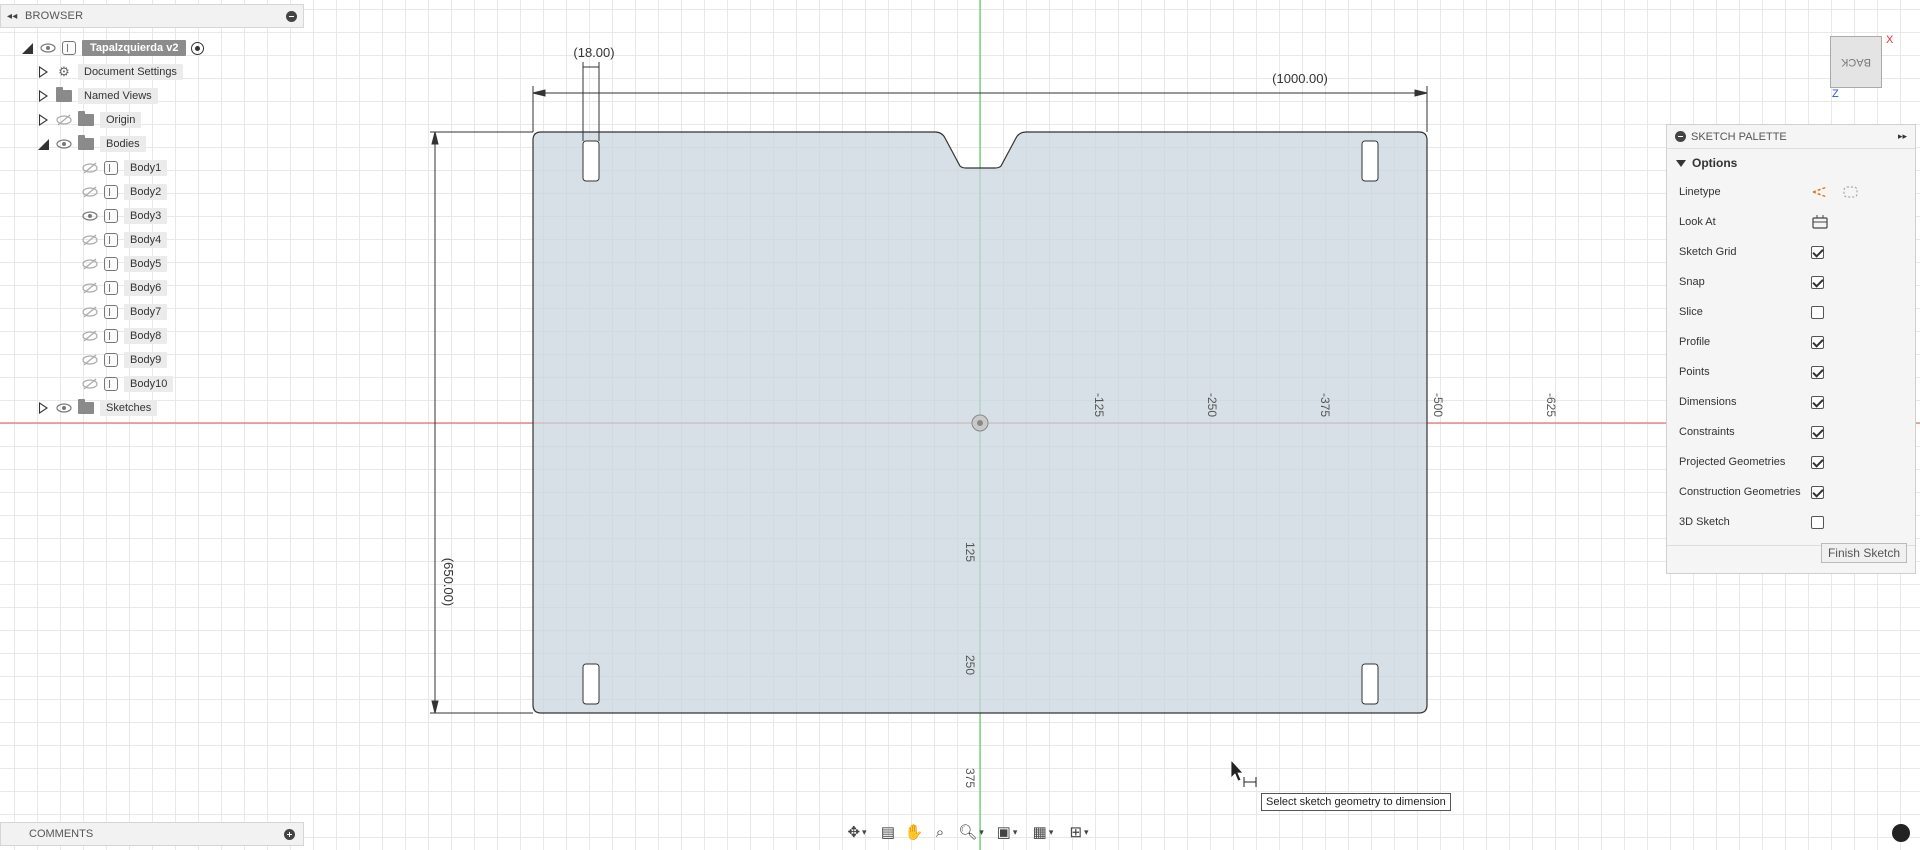 The width and height of the screenshot is (1920, 850). I want to click on component-icon, so click(69, 48).